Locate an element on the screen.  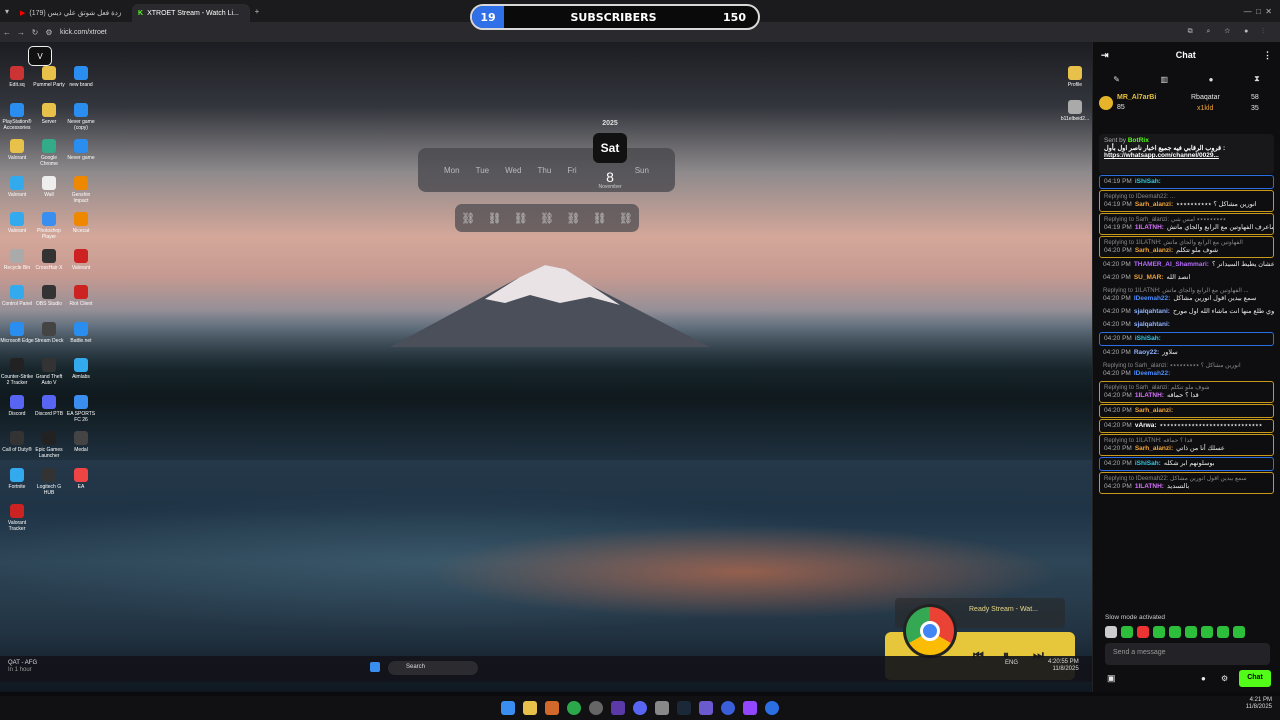
desktop-icon: Pummel Party is located at coordinates (49, 77).